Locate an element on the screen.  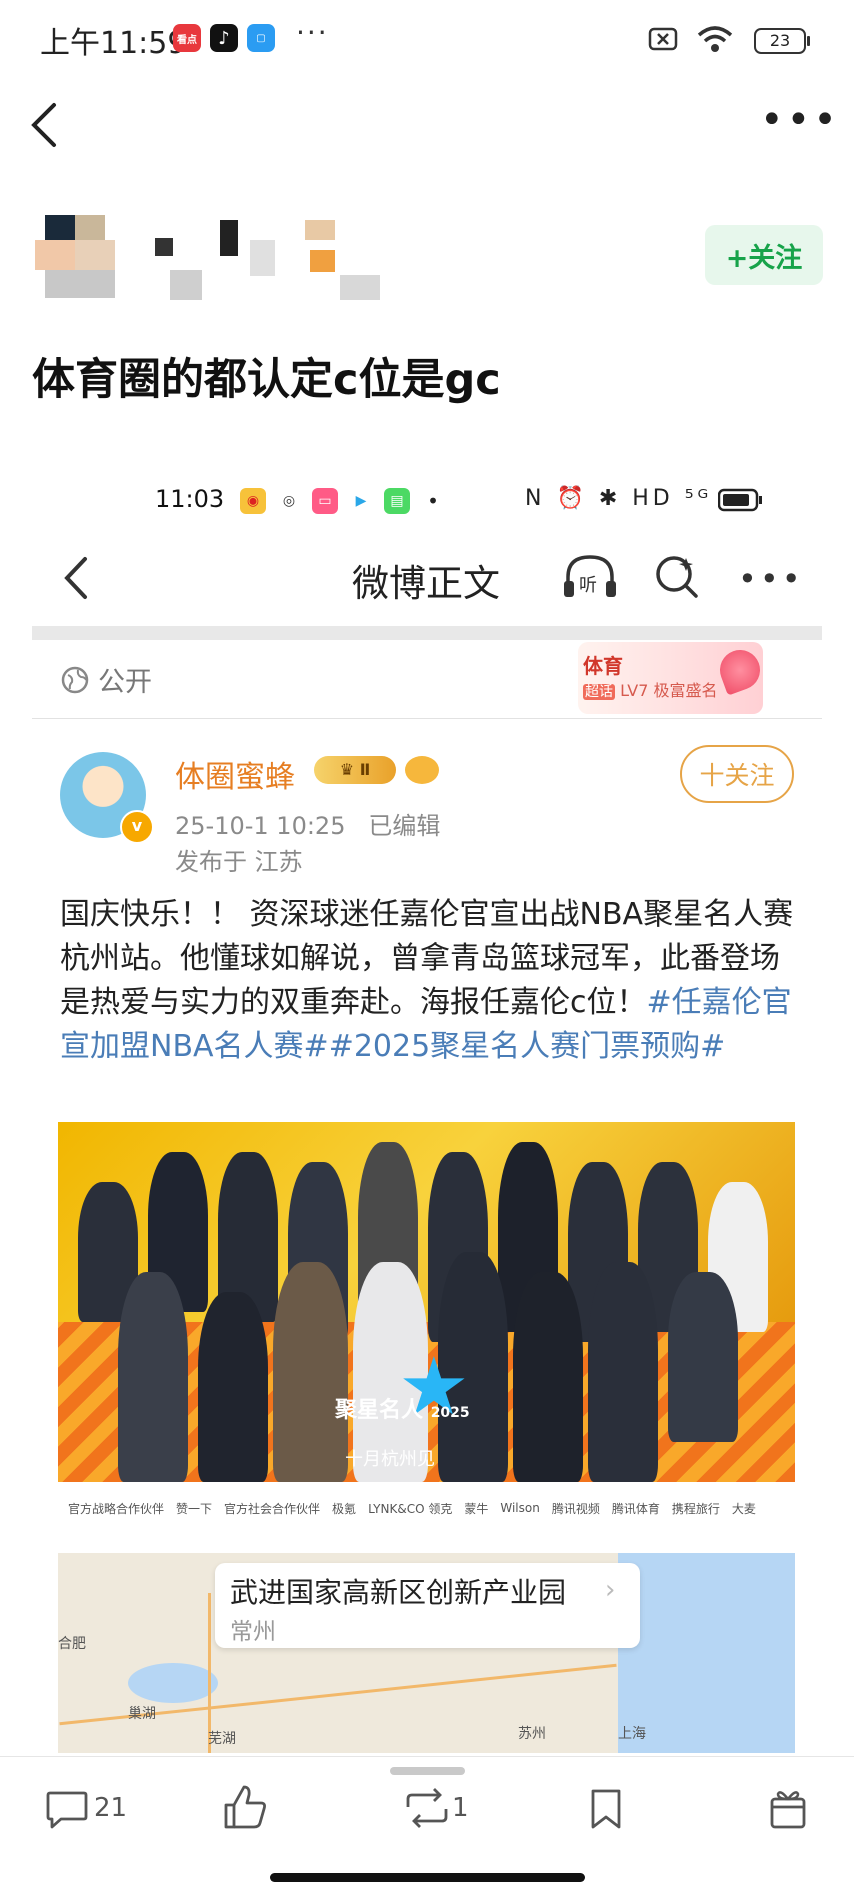
sponsor: 大麦 is located at coordinates (743, 1508).